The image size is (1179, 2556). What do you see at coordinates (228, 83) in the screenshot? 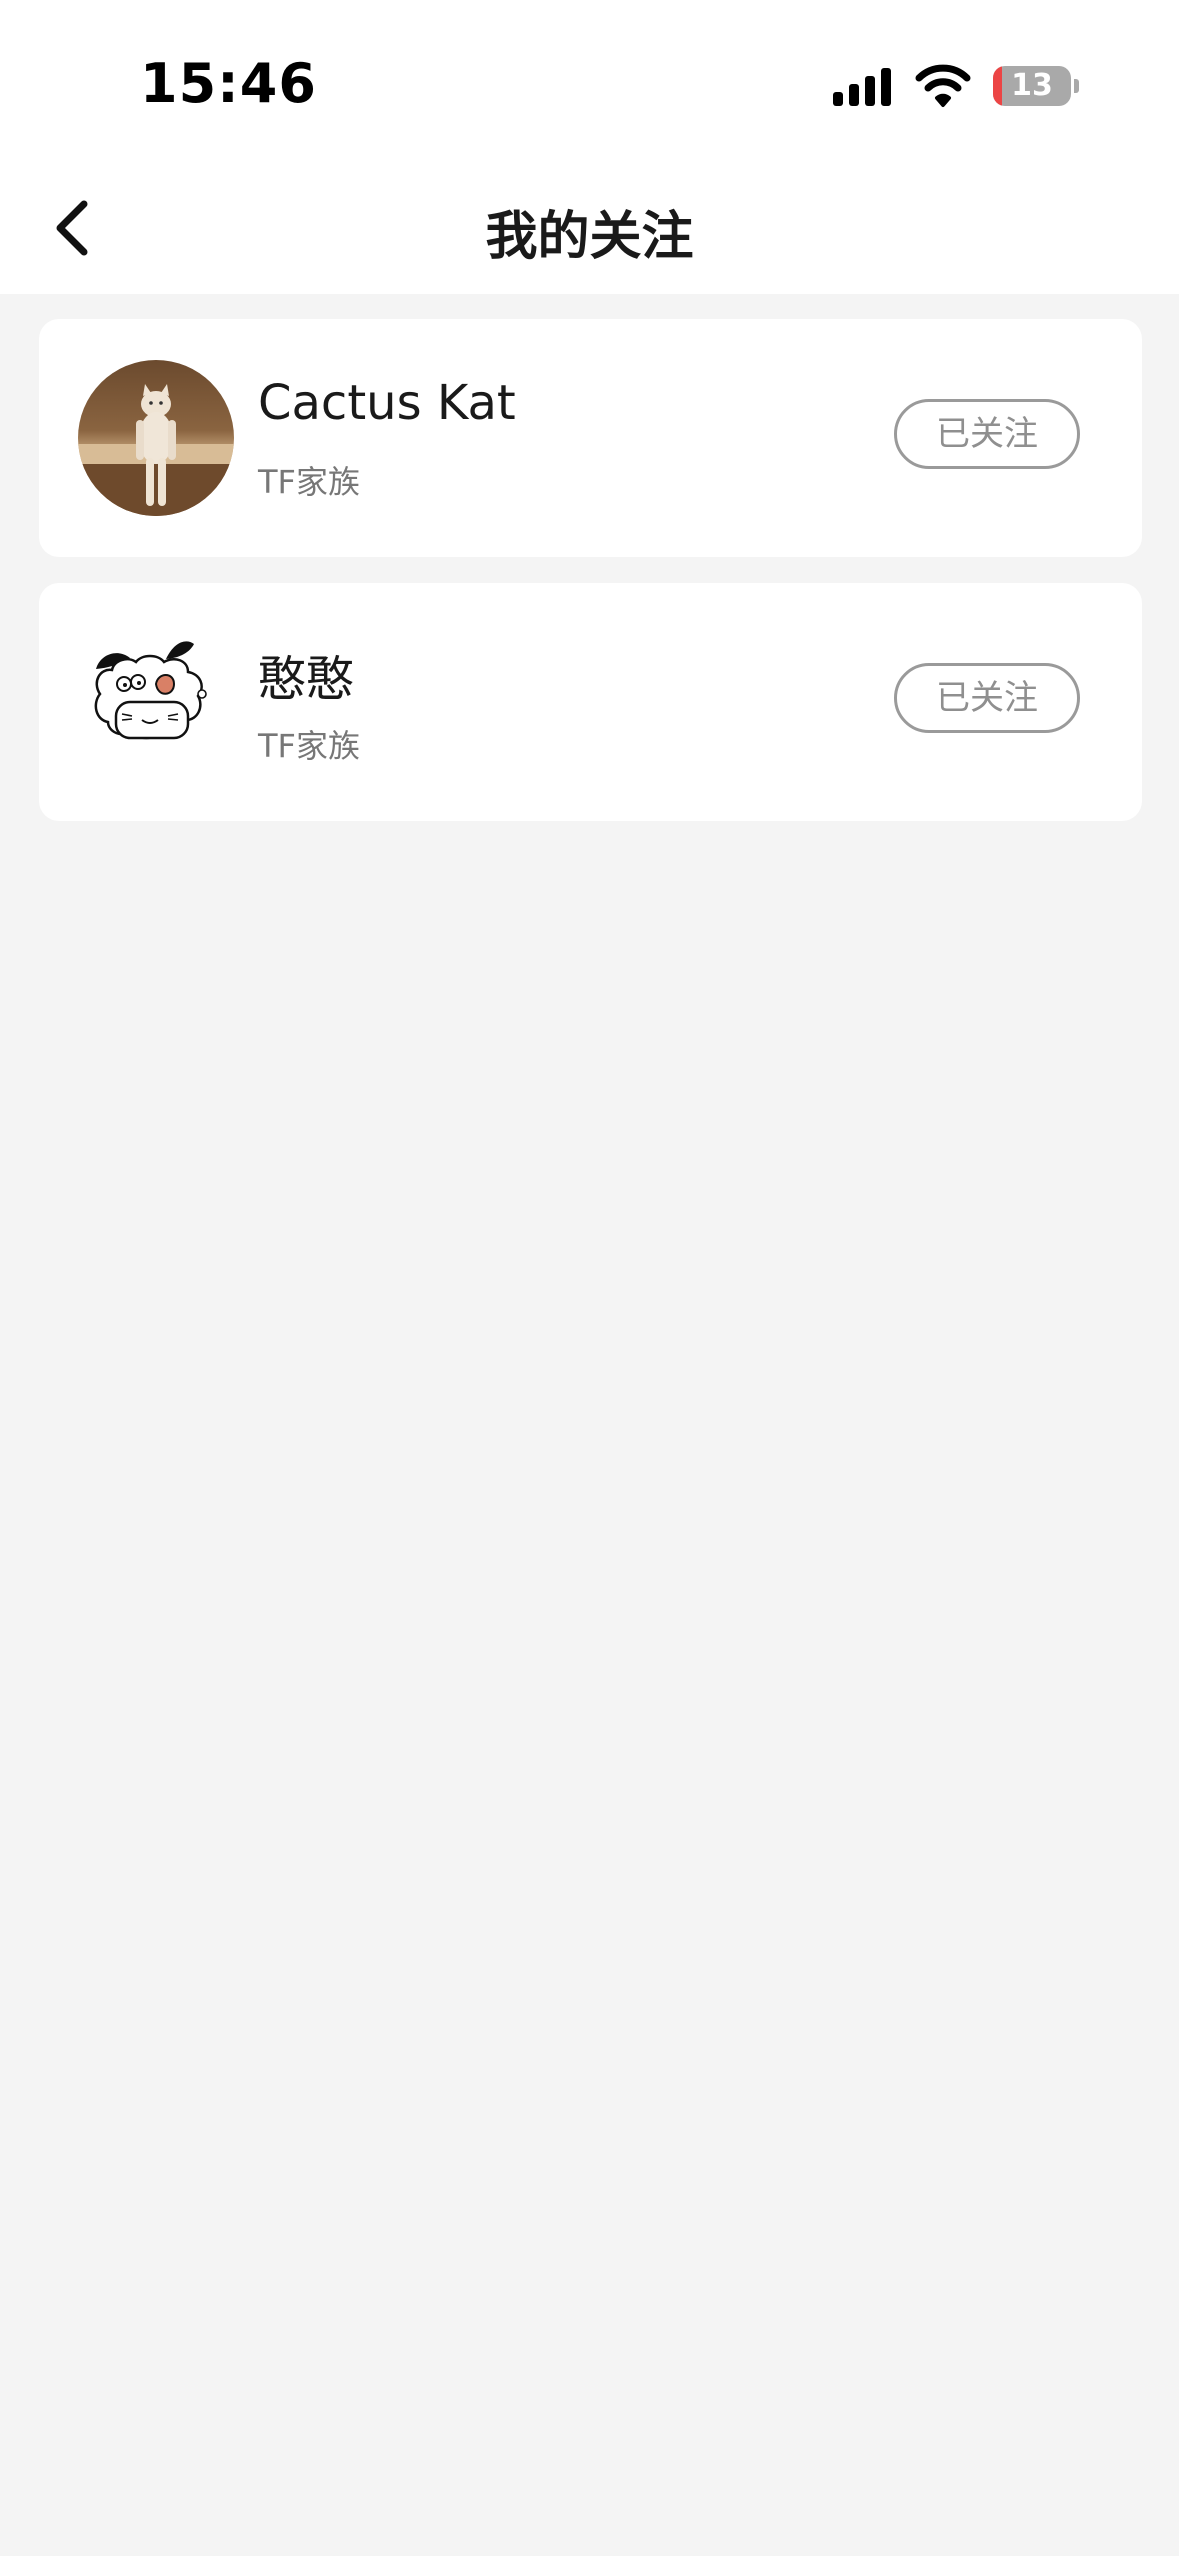
I see `status-time: 15:46` at bounding box center [228, 83].